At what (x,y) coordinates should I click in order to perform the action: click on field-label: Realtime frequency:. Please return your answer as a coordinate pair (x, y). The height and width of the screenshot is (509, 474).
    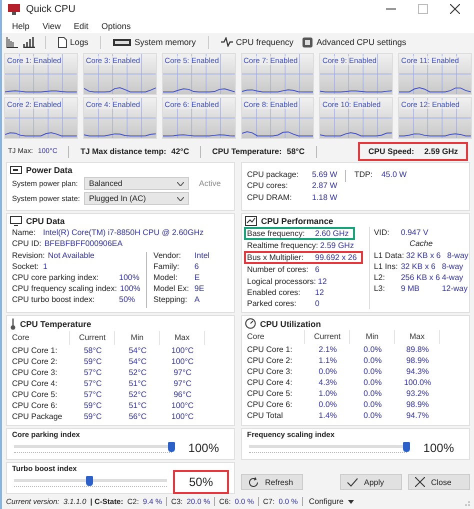
    Looking at the image, I should click on (283, 246).